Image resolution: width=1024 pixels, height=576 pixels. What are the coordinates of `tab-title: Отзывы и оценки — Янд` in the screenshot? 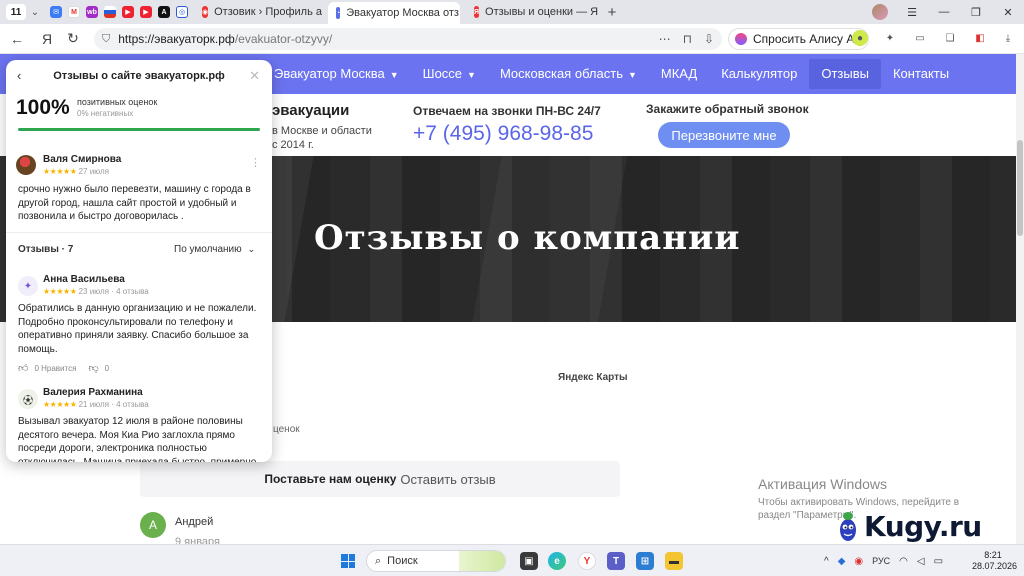 It's located at (541, 12).